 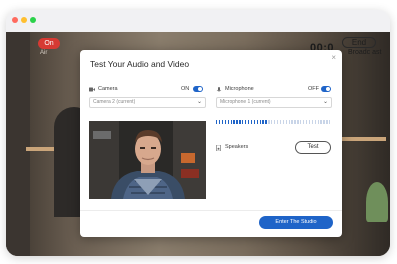 I want to click on speakers-section-label: Speakers, so click(x=232, y=147).